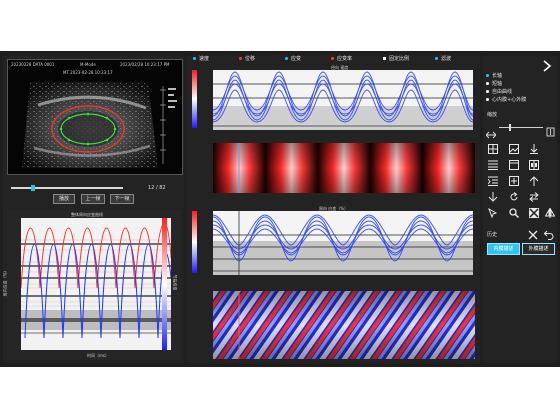 The image size is (560, 420). What do you see at coordinates (194, 99) in the screenshot?
I see `velocity-colorbar` at bounding box center [194, 99].